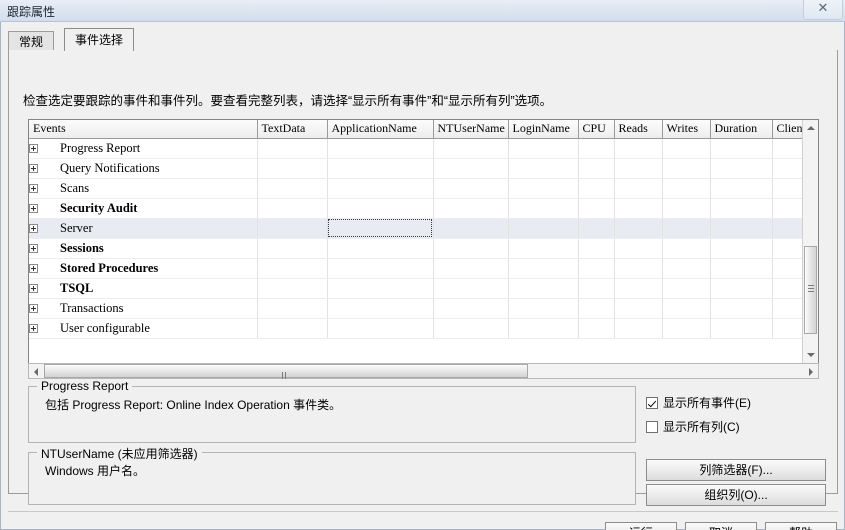  What do you see at coordinates (641, 526) in the screenshot?
I see `run-button: 运行` at bounding box center [641, 526].